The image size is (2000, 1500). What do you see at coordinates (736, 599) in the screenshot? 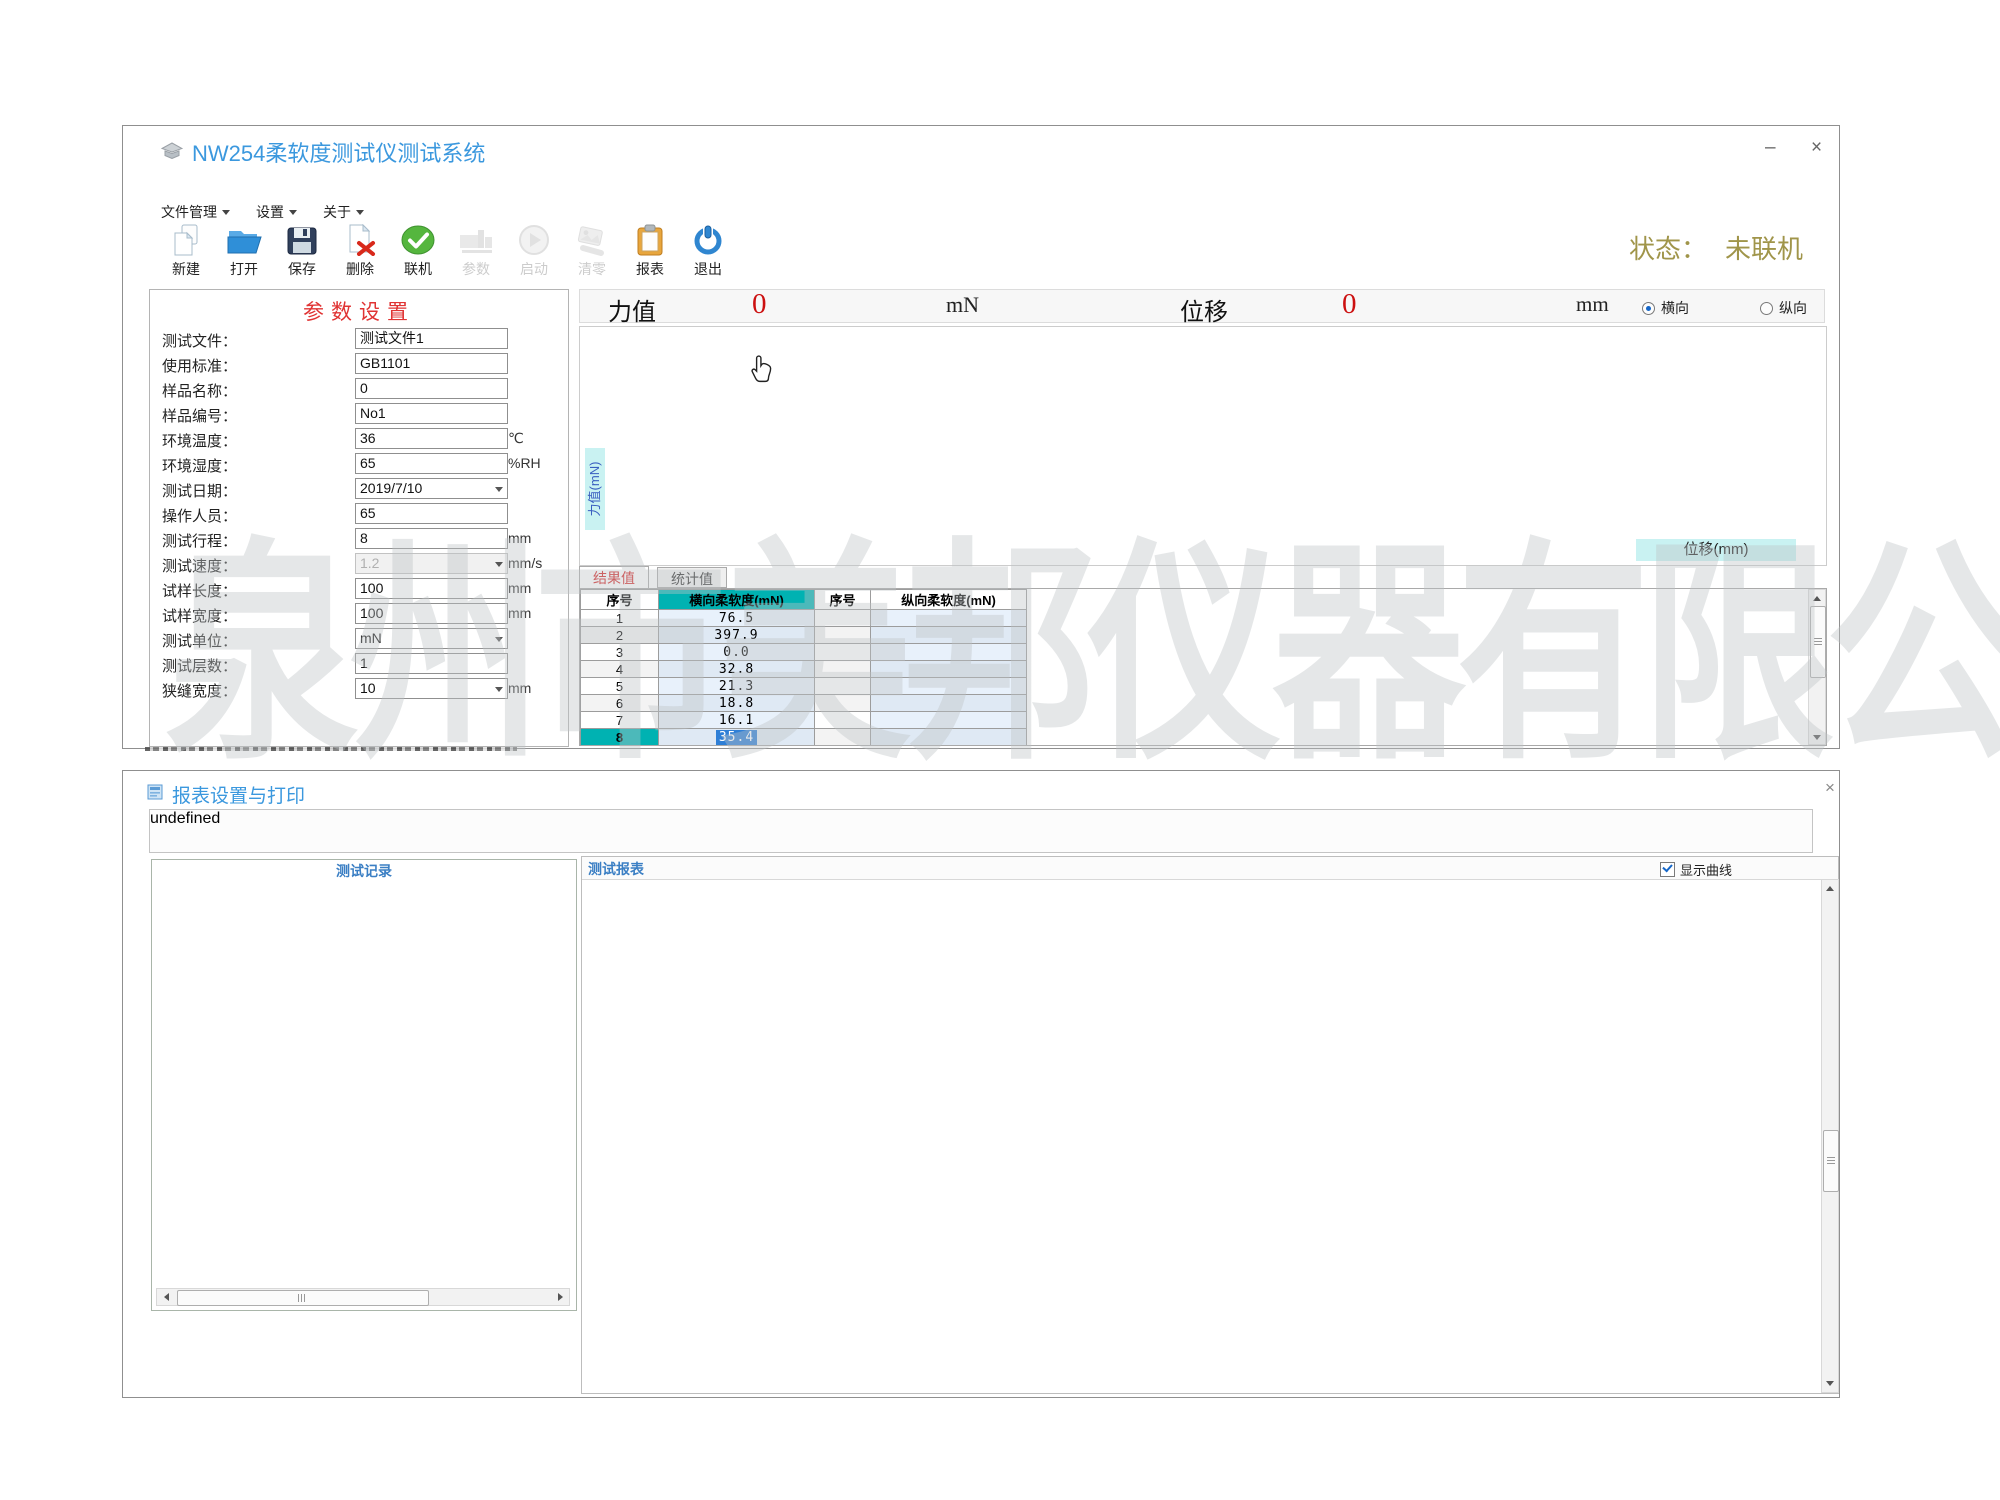
I see `col-header-horizontal-softness: 横向柔软度(mN)` at bounding box center [736, 599].